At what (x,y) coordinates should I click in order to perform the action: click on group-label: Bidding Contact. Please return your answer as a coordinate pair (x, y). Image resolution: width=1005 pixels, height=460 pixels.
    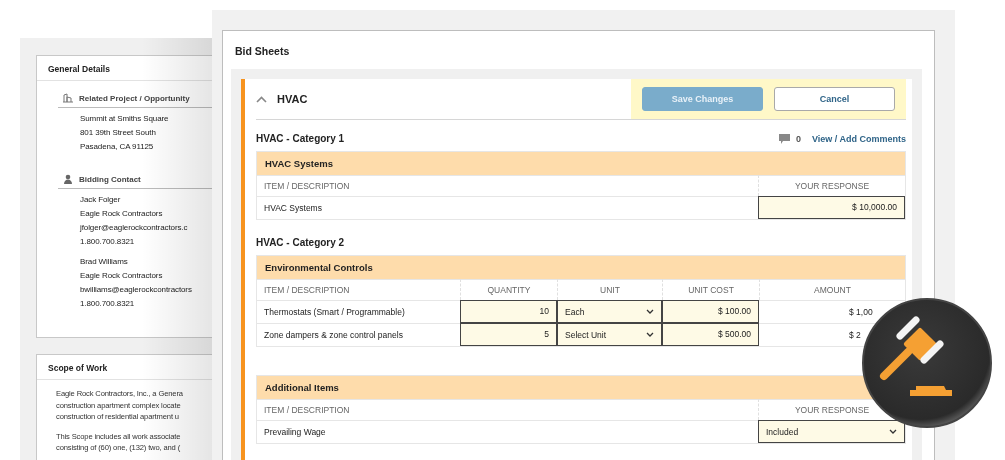
    Looking at the image, I should click on (110, 179).